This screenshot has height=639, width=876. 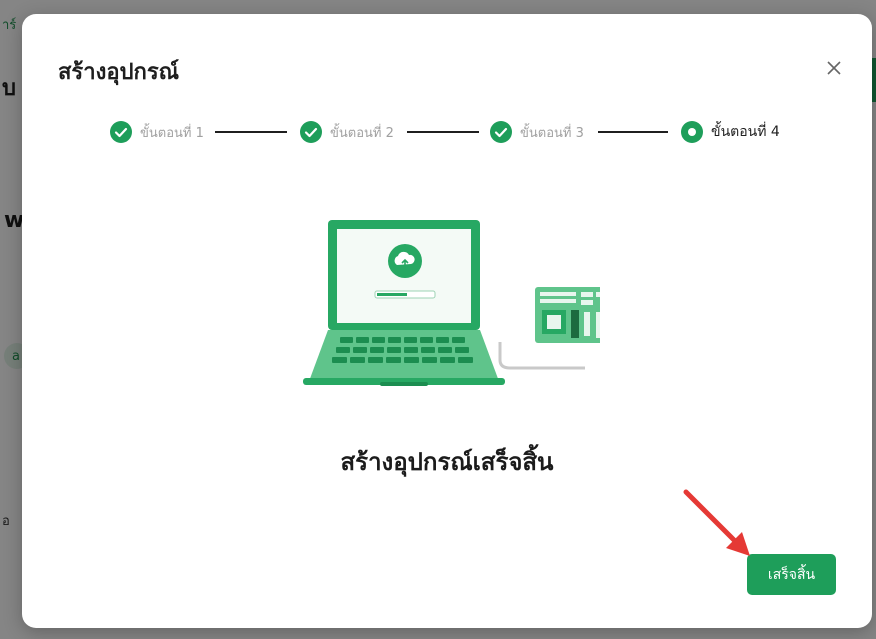 What do you see at coordinates (791, 574) in the screenshot?
I see `finish-button: เสร็จสิ้น` at bounding box center [791, 574].